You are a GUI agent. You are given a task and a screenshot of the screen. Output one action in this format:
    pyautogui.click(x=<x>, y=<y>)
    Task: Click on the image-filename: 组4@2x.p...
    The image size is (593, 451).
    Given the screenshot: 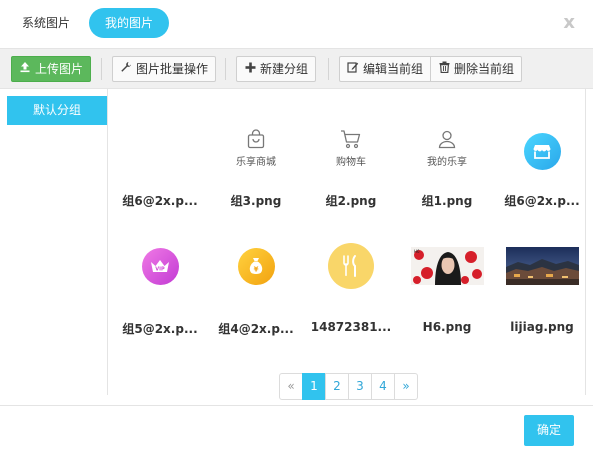 What is the action you would take?
    pyautogui.click(x=256, y=329)
    